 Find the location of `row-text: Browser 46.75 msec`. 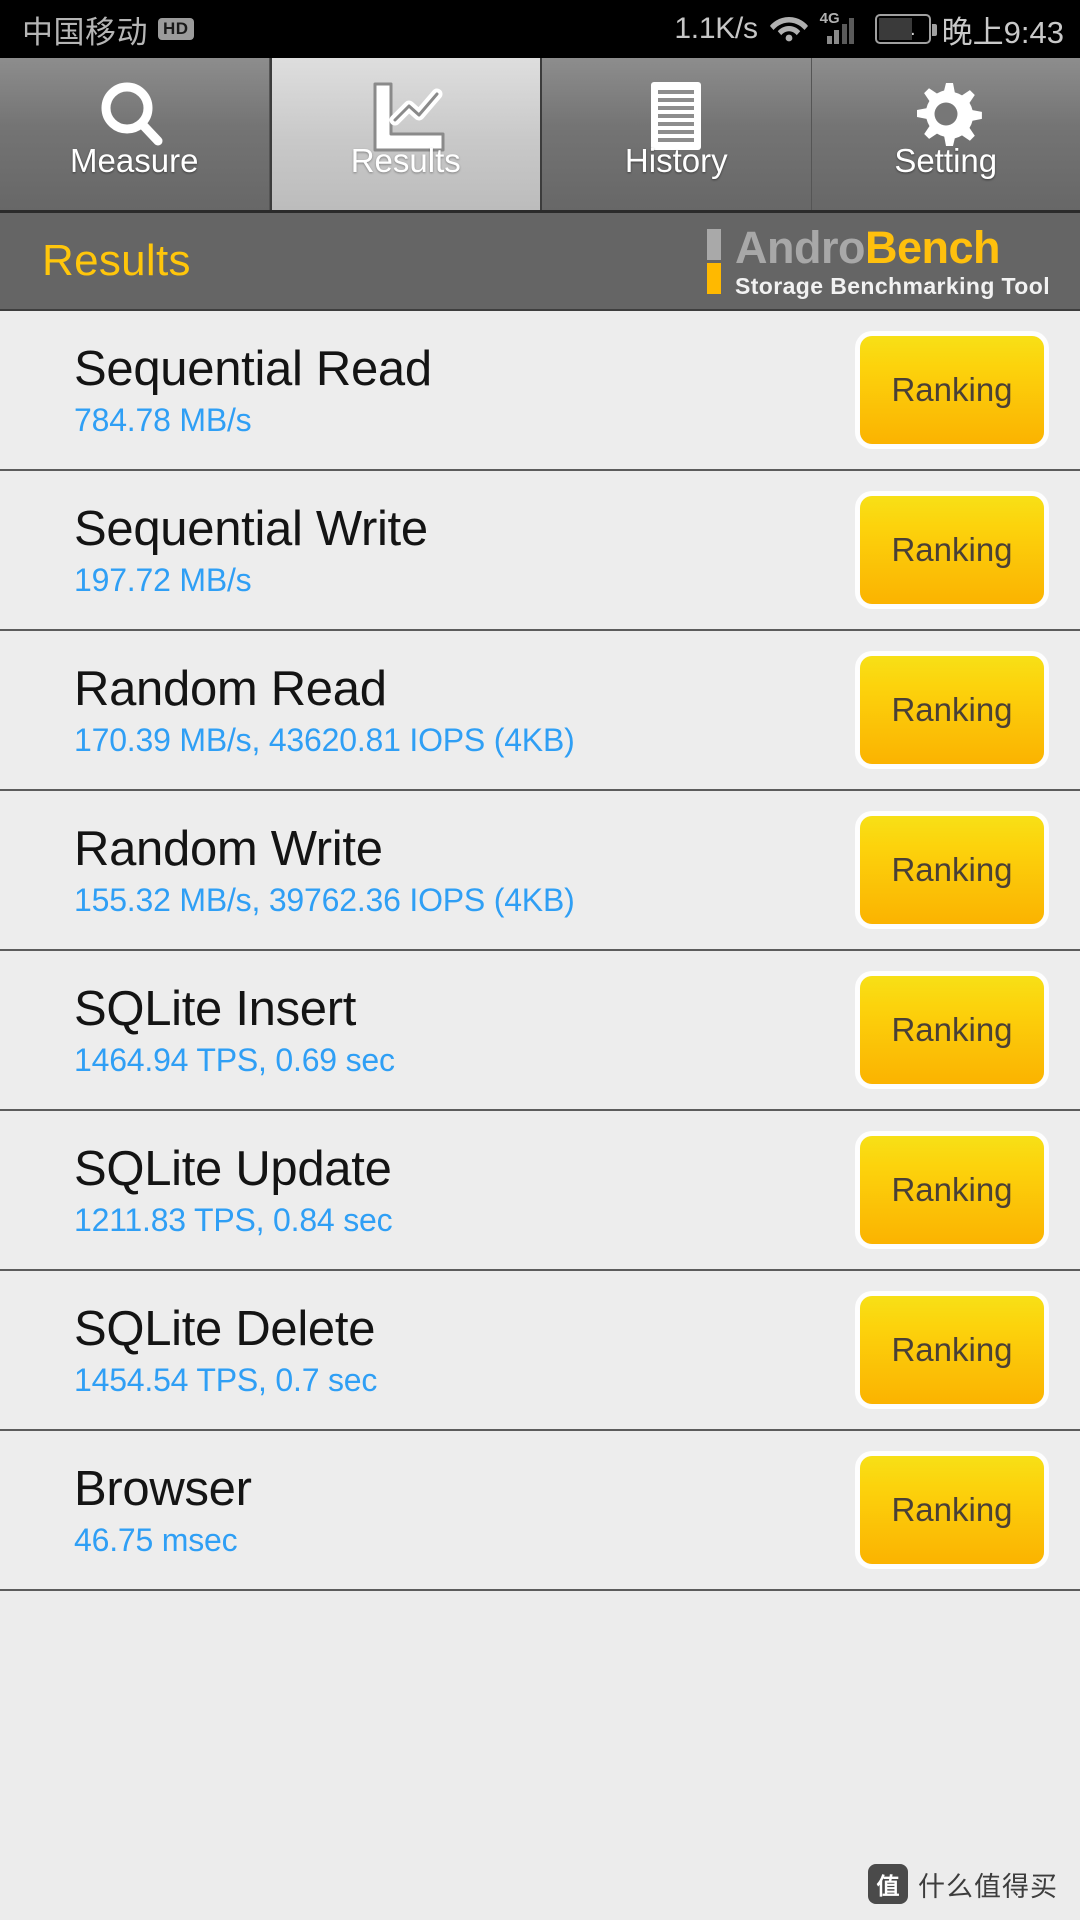

row-text: Browser 46.75 msec is located at coordinates (163, 1509).